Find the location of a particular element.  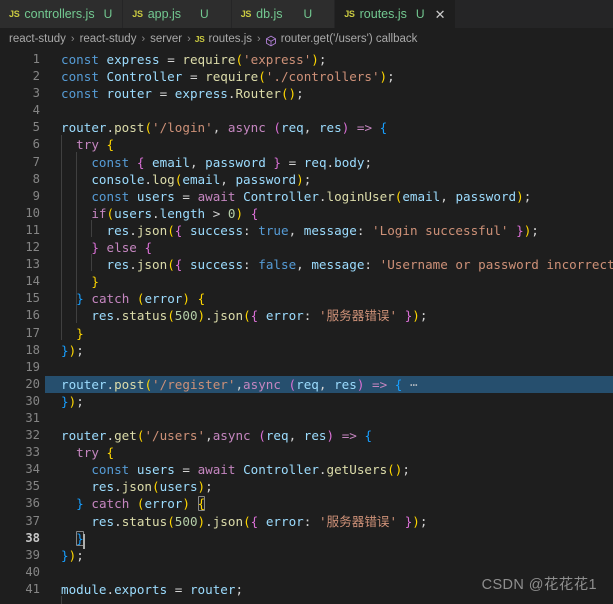

code-line: 41 module.exports = router; is located at coordinates (306, 589).